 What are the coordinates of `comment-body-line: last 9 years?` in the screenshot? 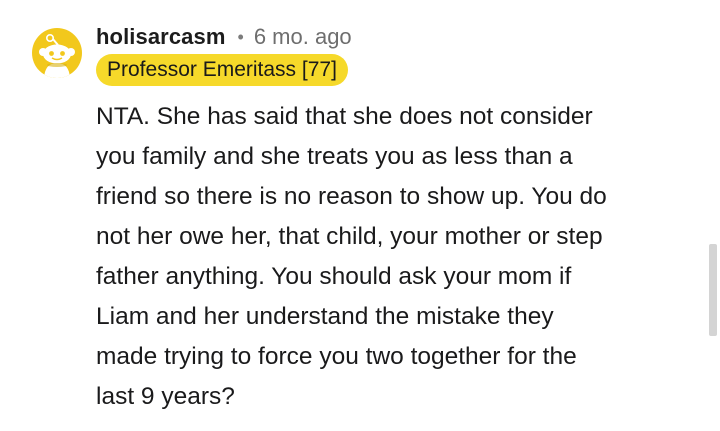 It's located at (165, 396).